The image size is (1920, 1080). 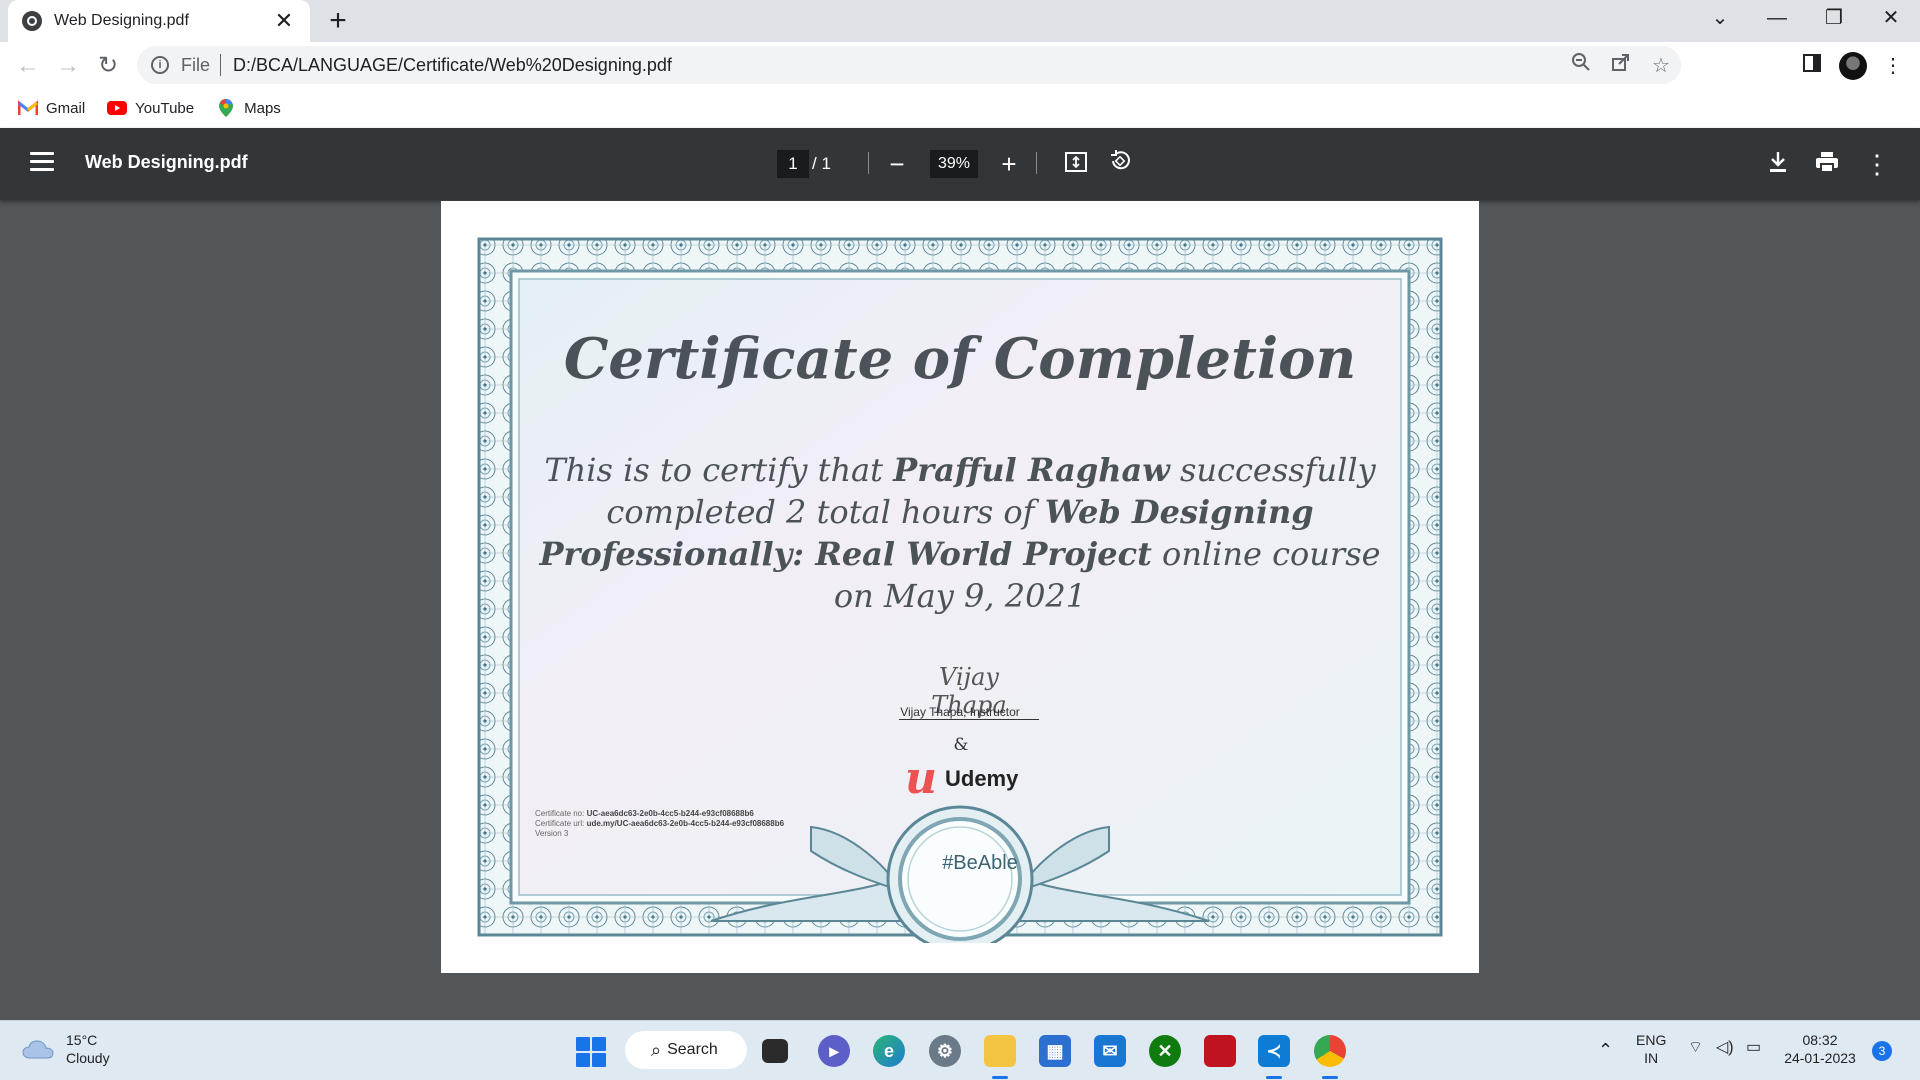 I want to click on recipient-name: Prafful Raghaw, so click(x=1031, y=470).